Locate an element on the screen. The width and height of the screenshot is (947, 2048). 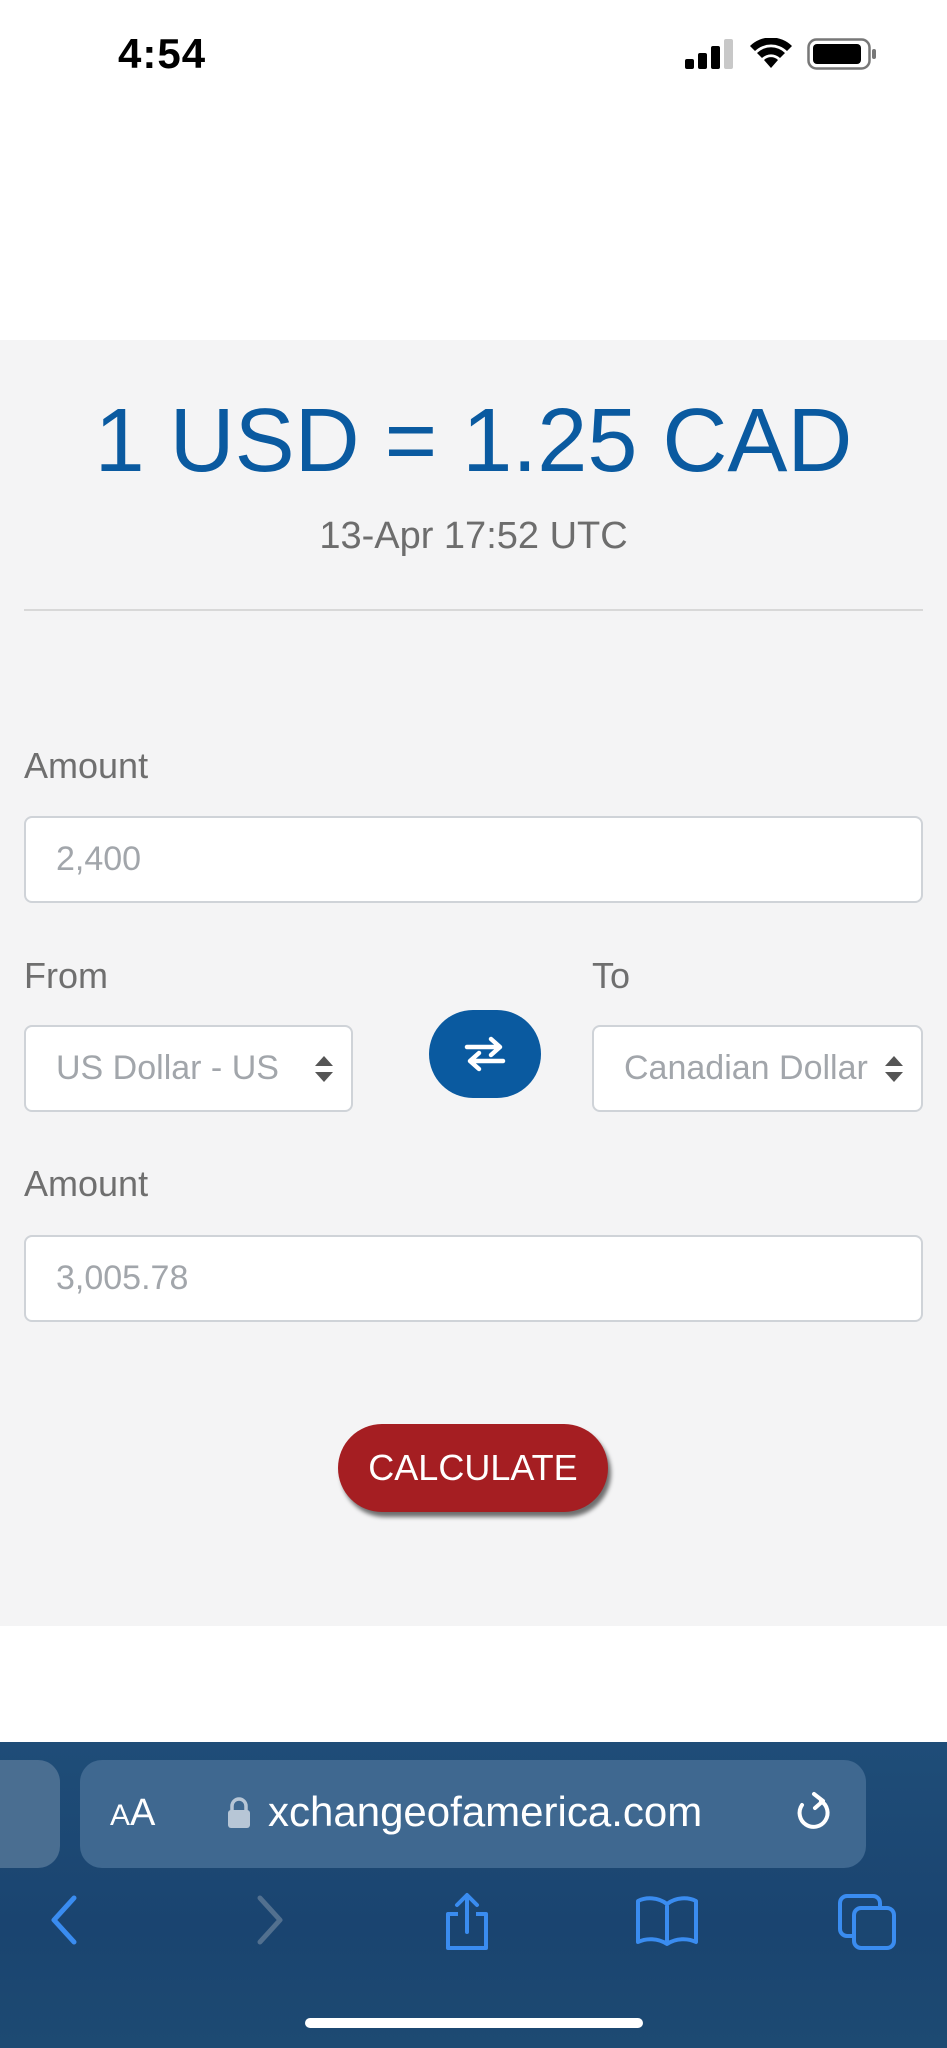
from-currency-value: US Dollar - US is located at coordinates (167, 1068).